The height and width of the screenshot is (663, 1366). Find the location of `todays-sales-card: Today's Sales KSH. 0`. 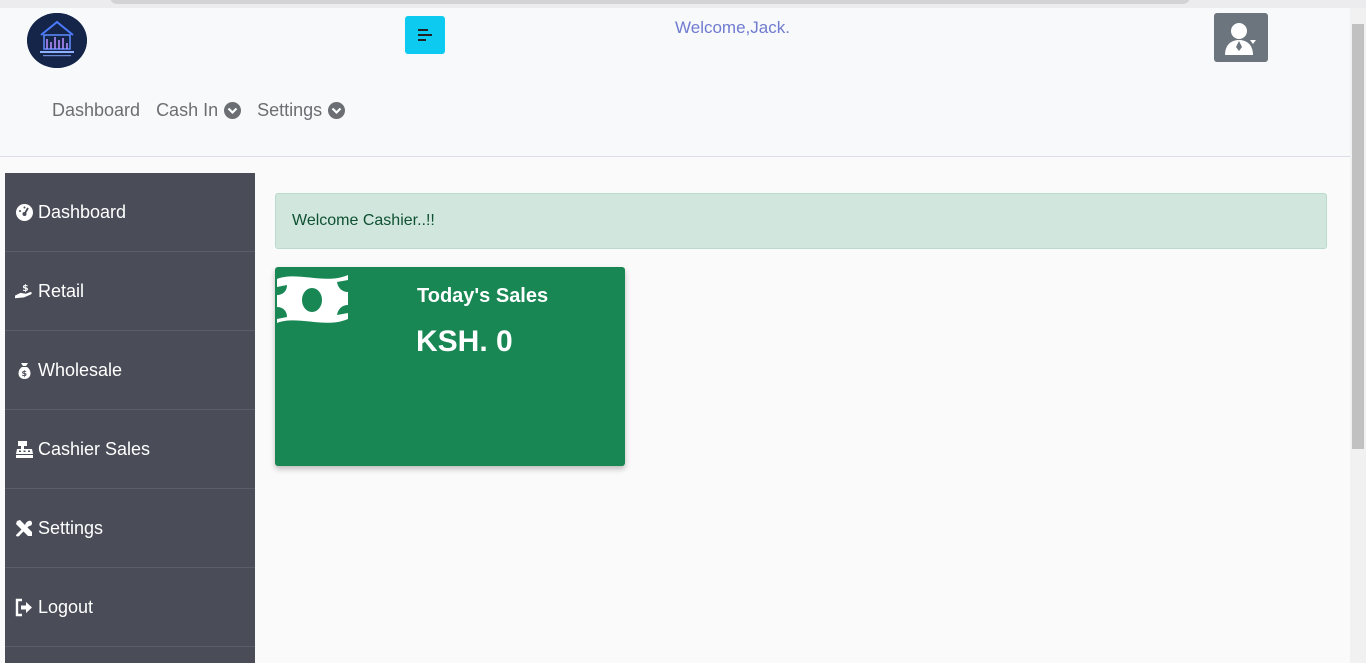

todays-sales-card: Today's Sales KSH. 0 is located at coordinates (450, 366).